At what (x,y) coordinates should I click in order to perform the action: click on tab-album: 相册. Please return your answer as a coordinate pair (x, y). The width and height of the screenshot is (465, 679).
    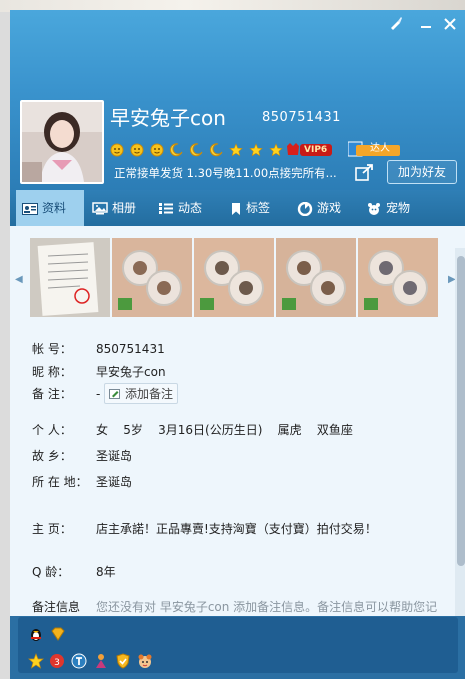
    Looking at the image, I should click on (114, 208).